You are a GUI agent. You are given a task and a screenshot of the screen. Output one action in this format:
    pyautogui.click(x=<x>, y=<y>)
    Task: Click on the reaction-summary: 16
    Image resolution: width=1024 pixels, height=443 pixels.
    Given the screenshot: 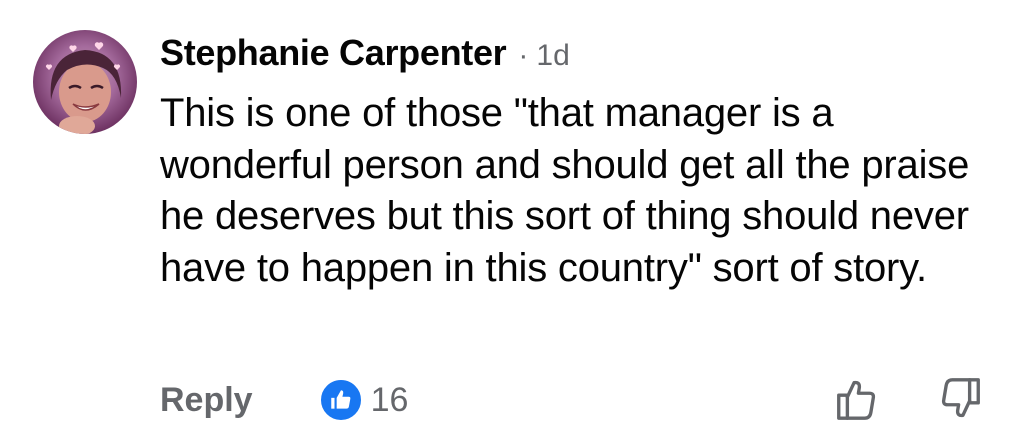 What is the action you would take?
    pyautogui.click(x=363, y=400)
    